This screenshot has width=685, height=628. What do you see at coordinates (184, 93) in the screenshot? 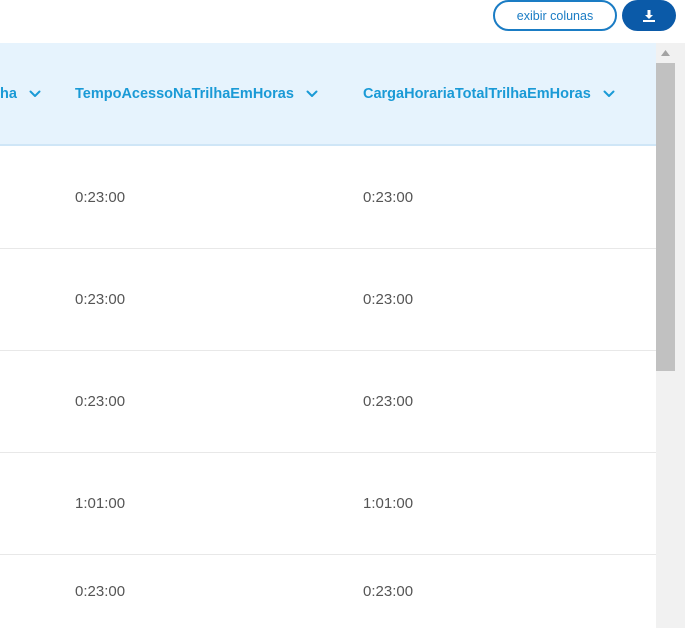
I see `column-header-label: TempoAcessoNaTrilhaEmHoras` at bounding box center [184, 93].